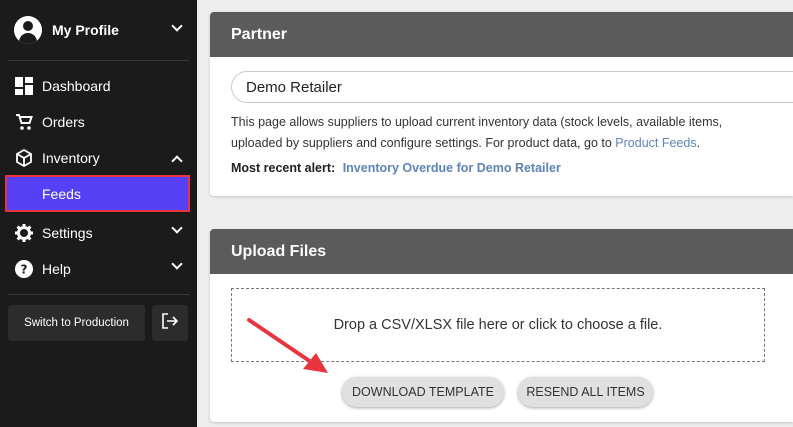 This screenshot has width=793, height=427. I want to click on sidebar-item-label: Settings, so click(67, 233).